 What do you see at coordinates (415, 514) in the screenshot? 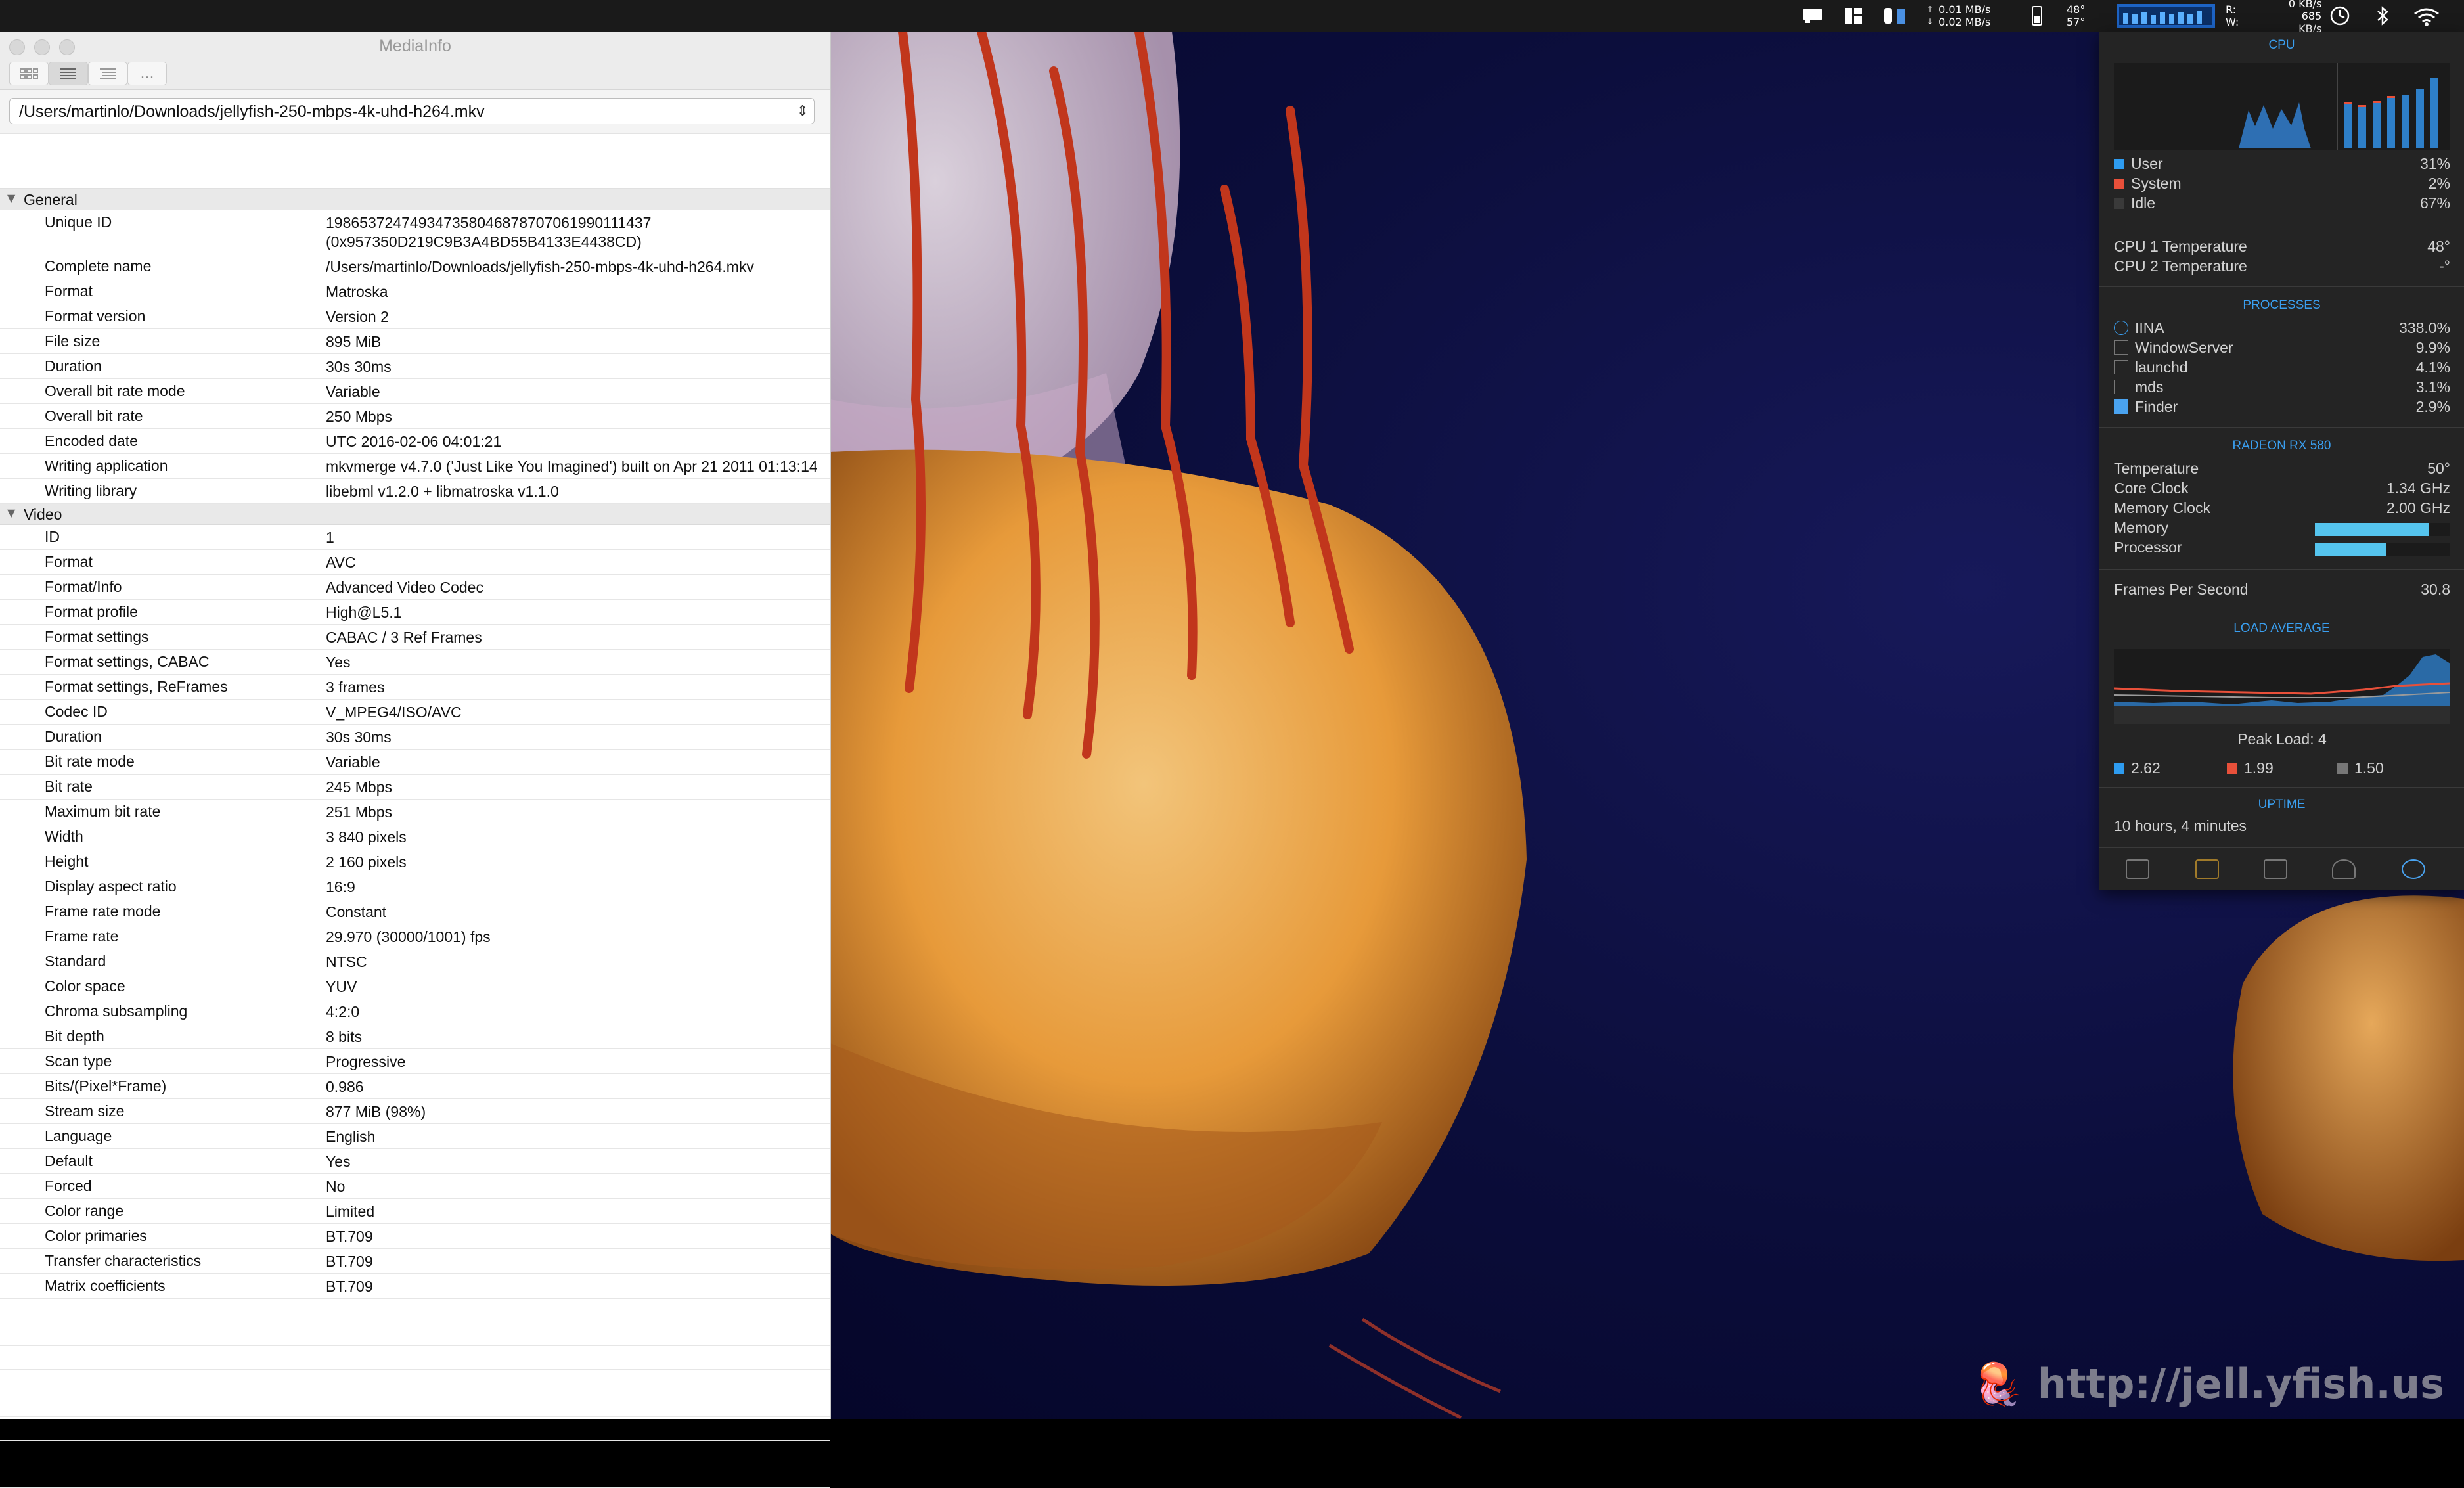
I see `section-video: ▼ Video` at bounding box center [415, 514].